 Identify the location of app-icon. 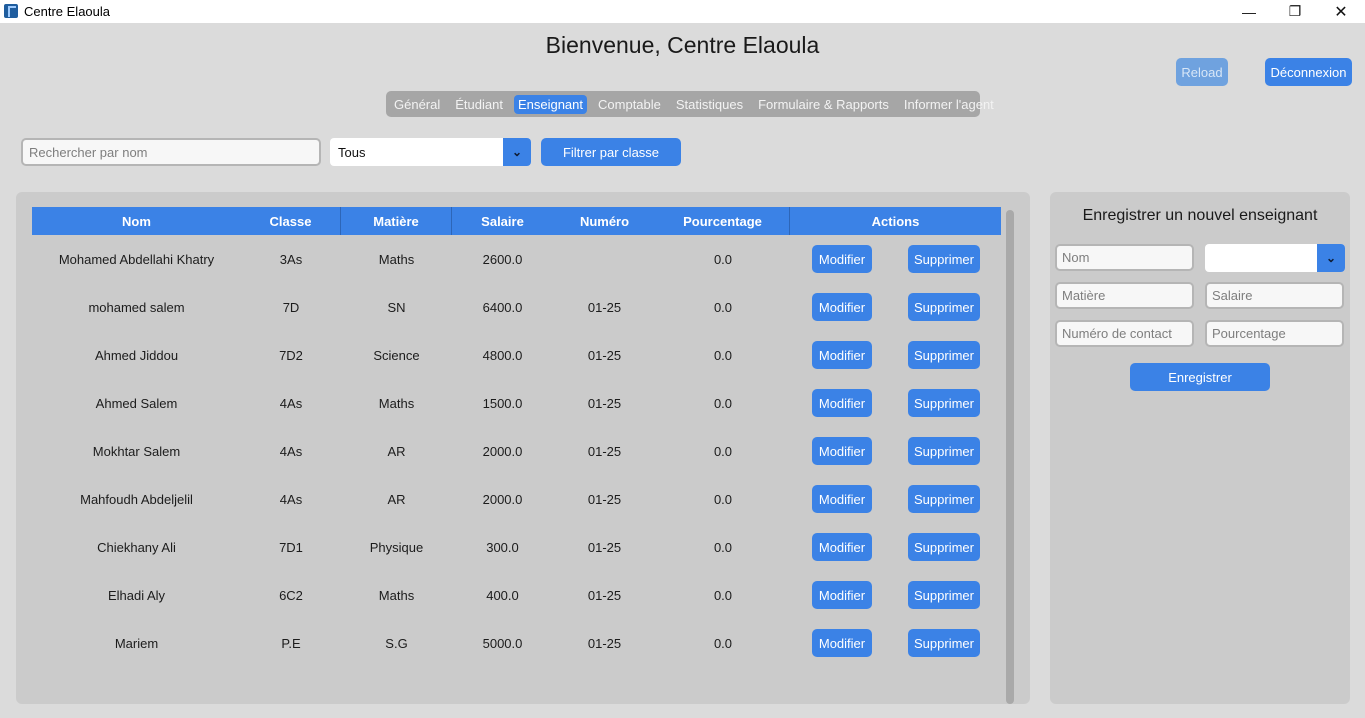
(11, 11).